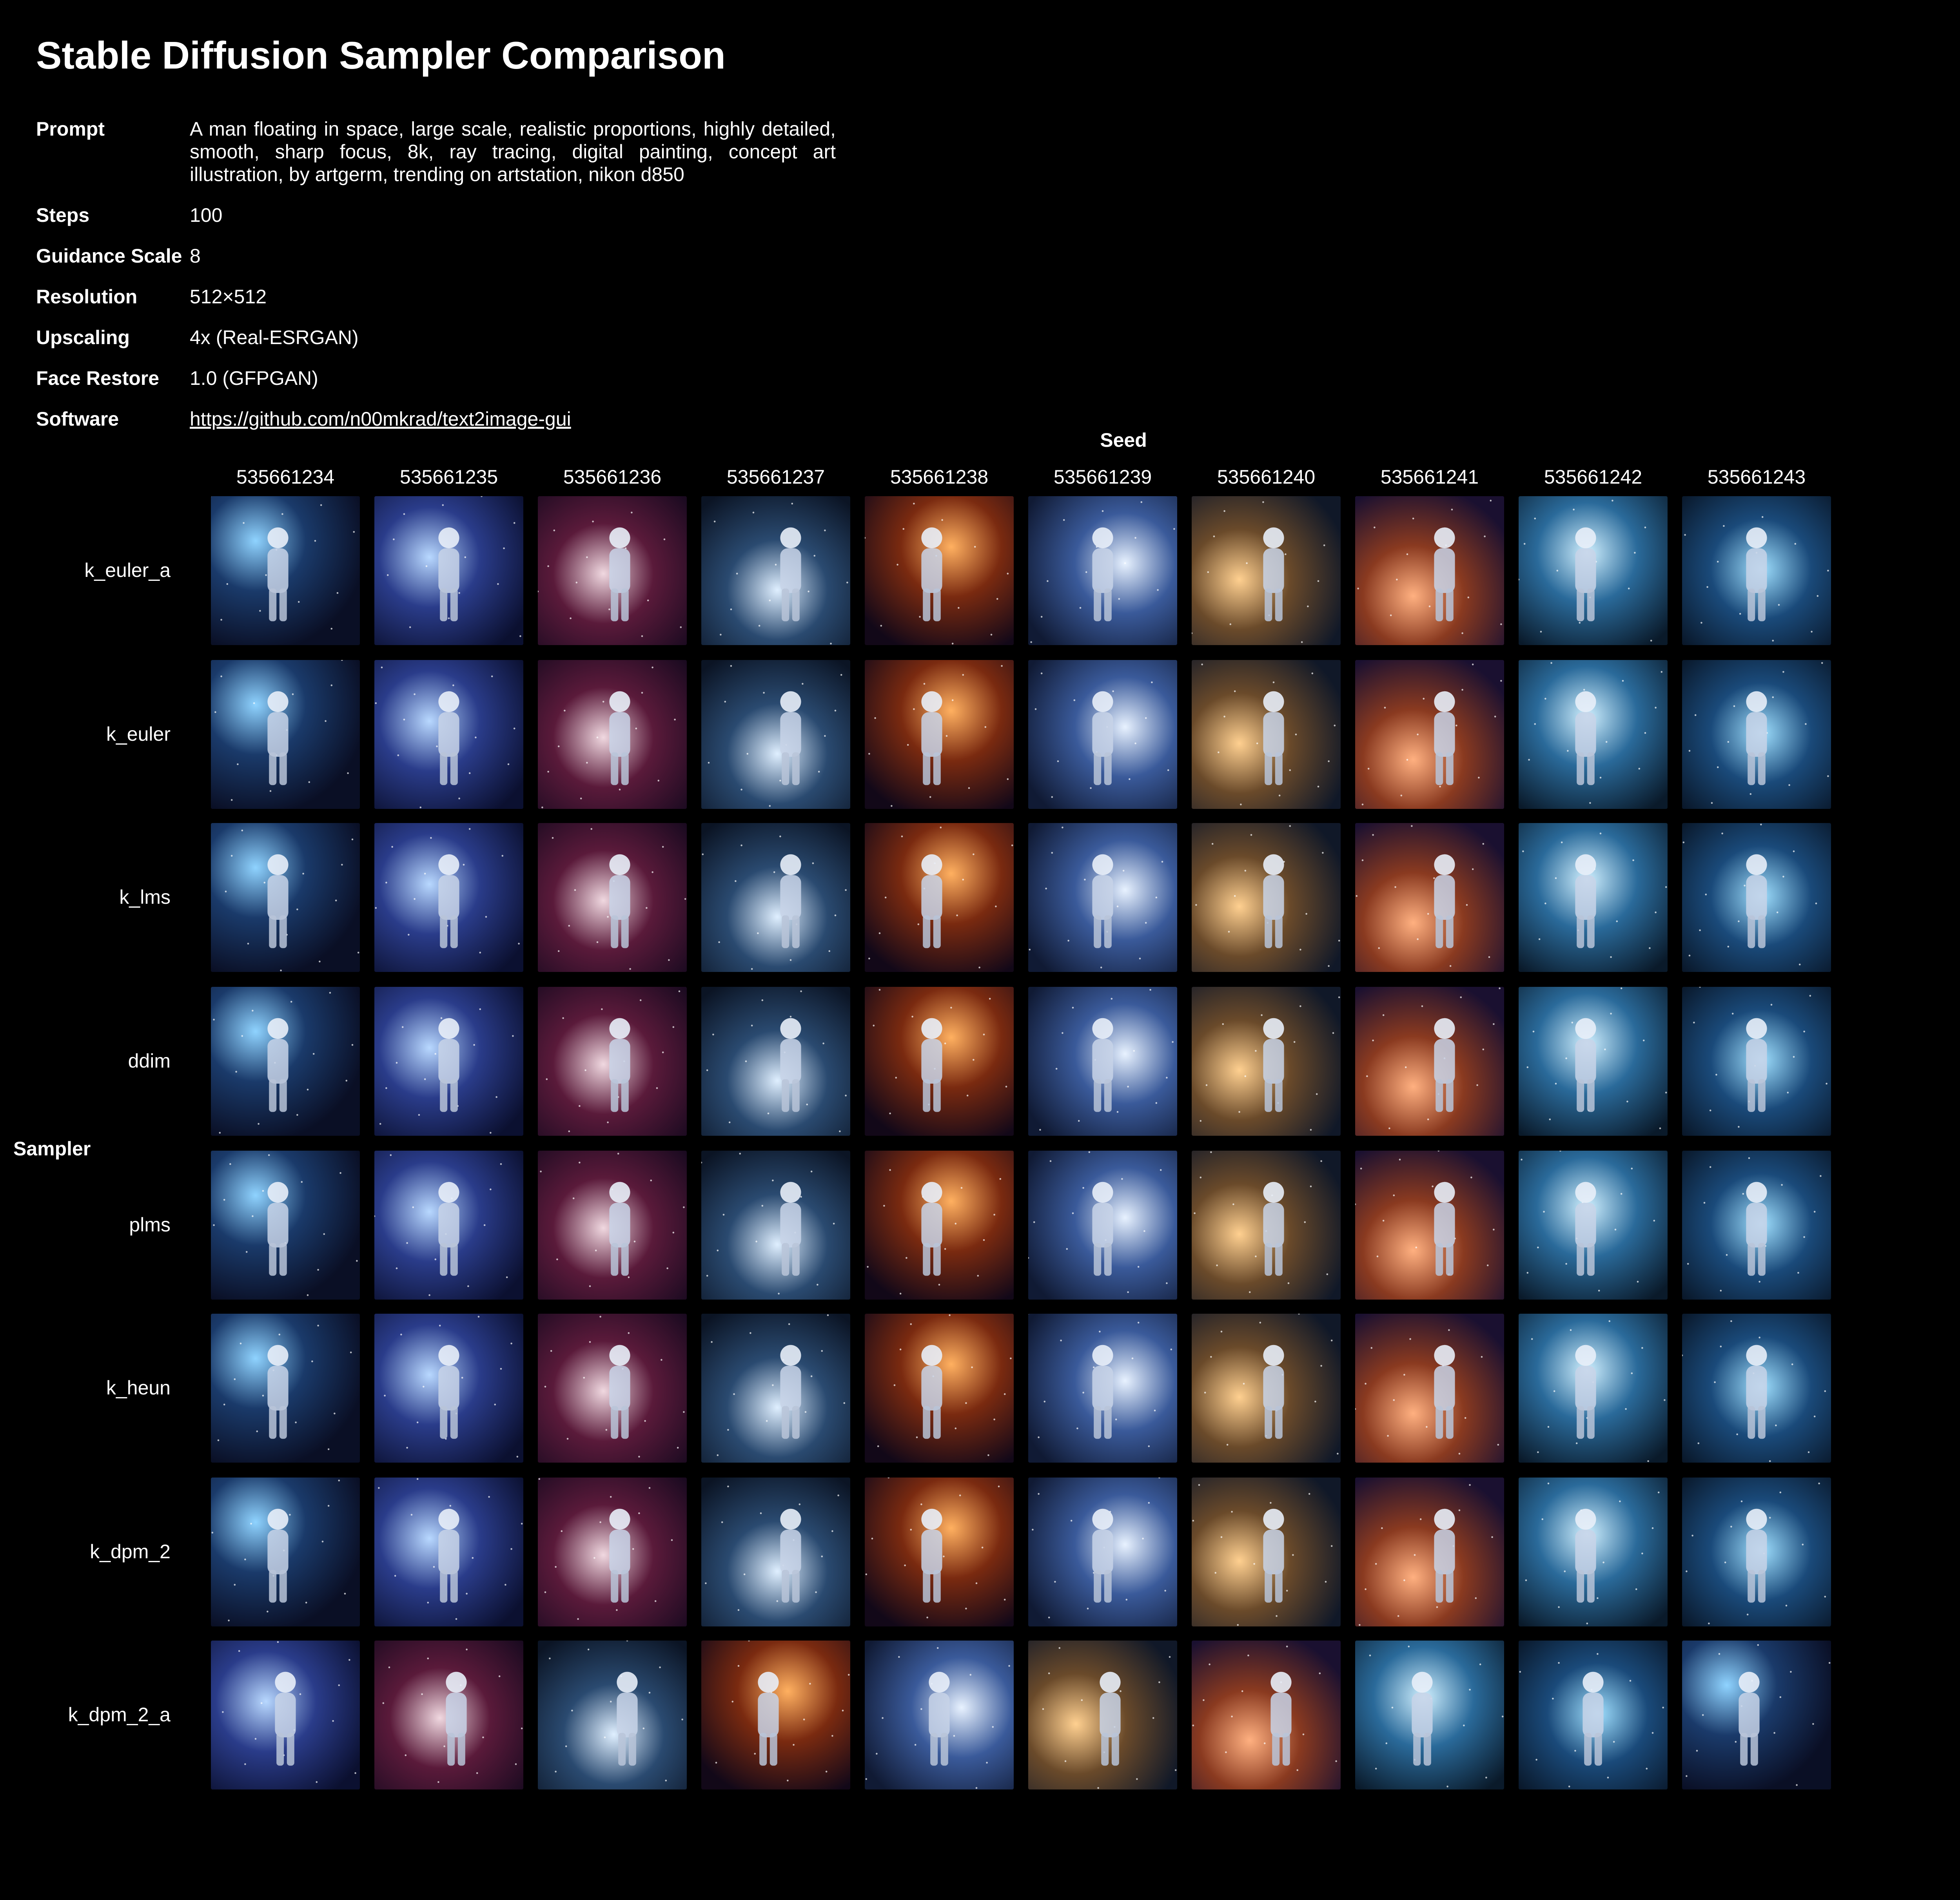 This screenshot has width=1960, height=1900. What do you see at coordinates (138, 1388) in the screenshot?
I see `sampler-label: k_heun` at bounding box center [138, 1388].